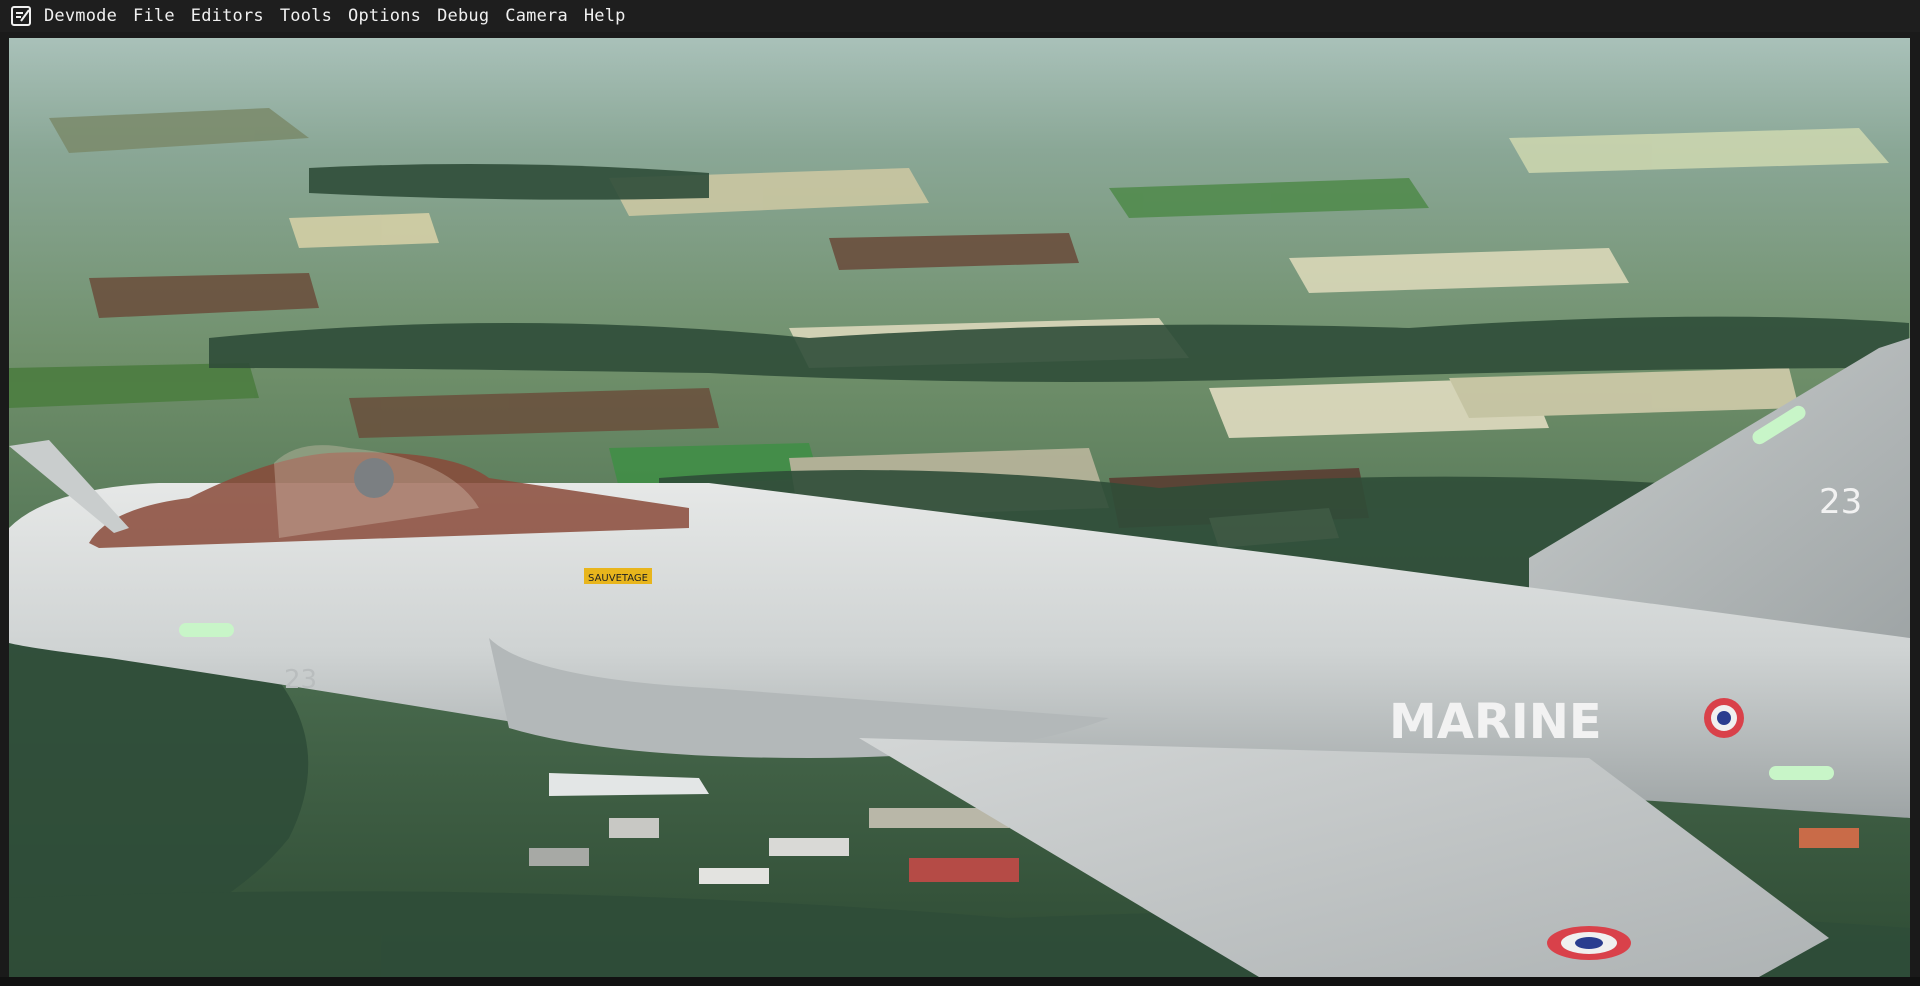  What do you see at coordinates (463, 16) in the screenshot?
I see `menu-debug: Debug` at bounding box center [463, 16].